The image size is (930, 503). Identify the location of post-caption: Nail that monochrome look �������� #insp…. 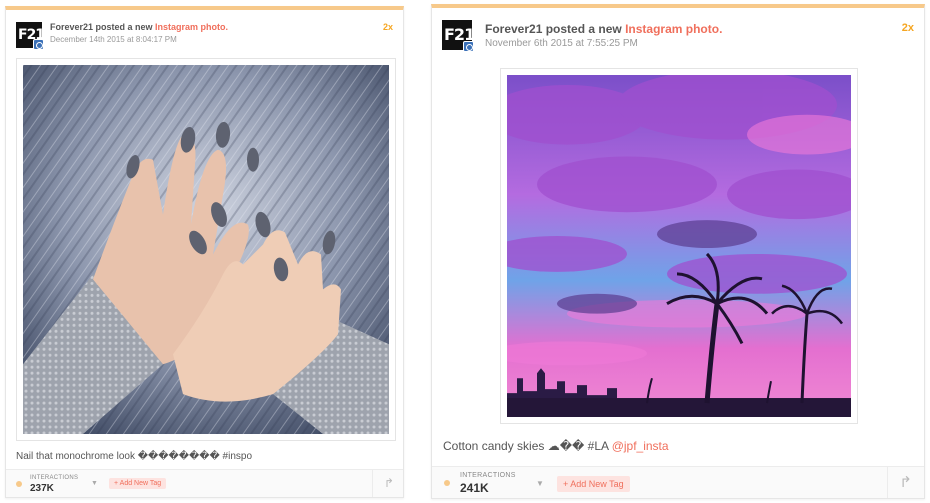
(134, 456).